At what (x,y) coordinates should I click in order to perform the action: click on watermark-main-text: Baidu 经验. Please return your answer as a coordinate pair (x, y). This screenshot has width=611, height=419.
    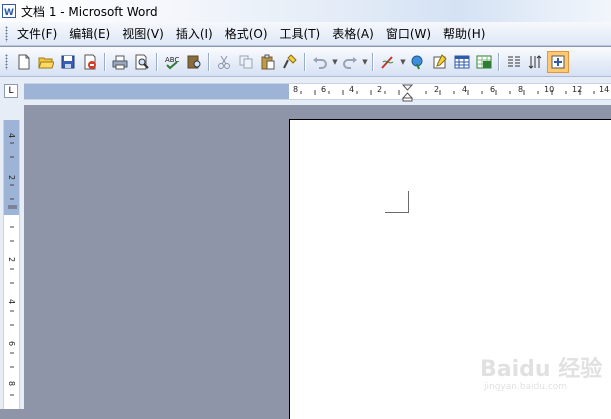
    Looking at the image, I should click on (541, 369).